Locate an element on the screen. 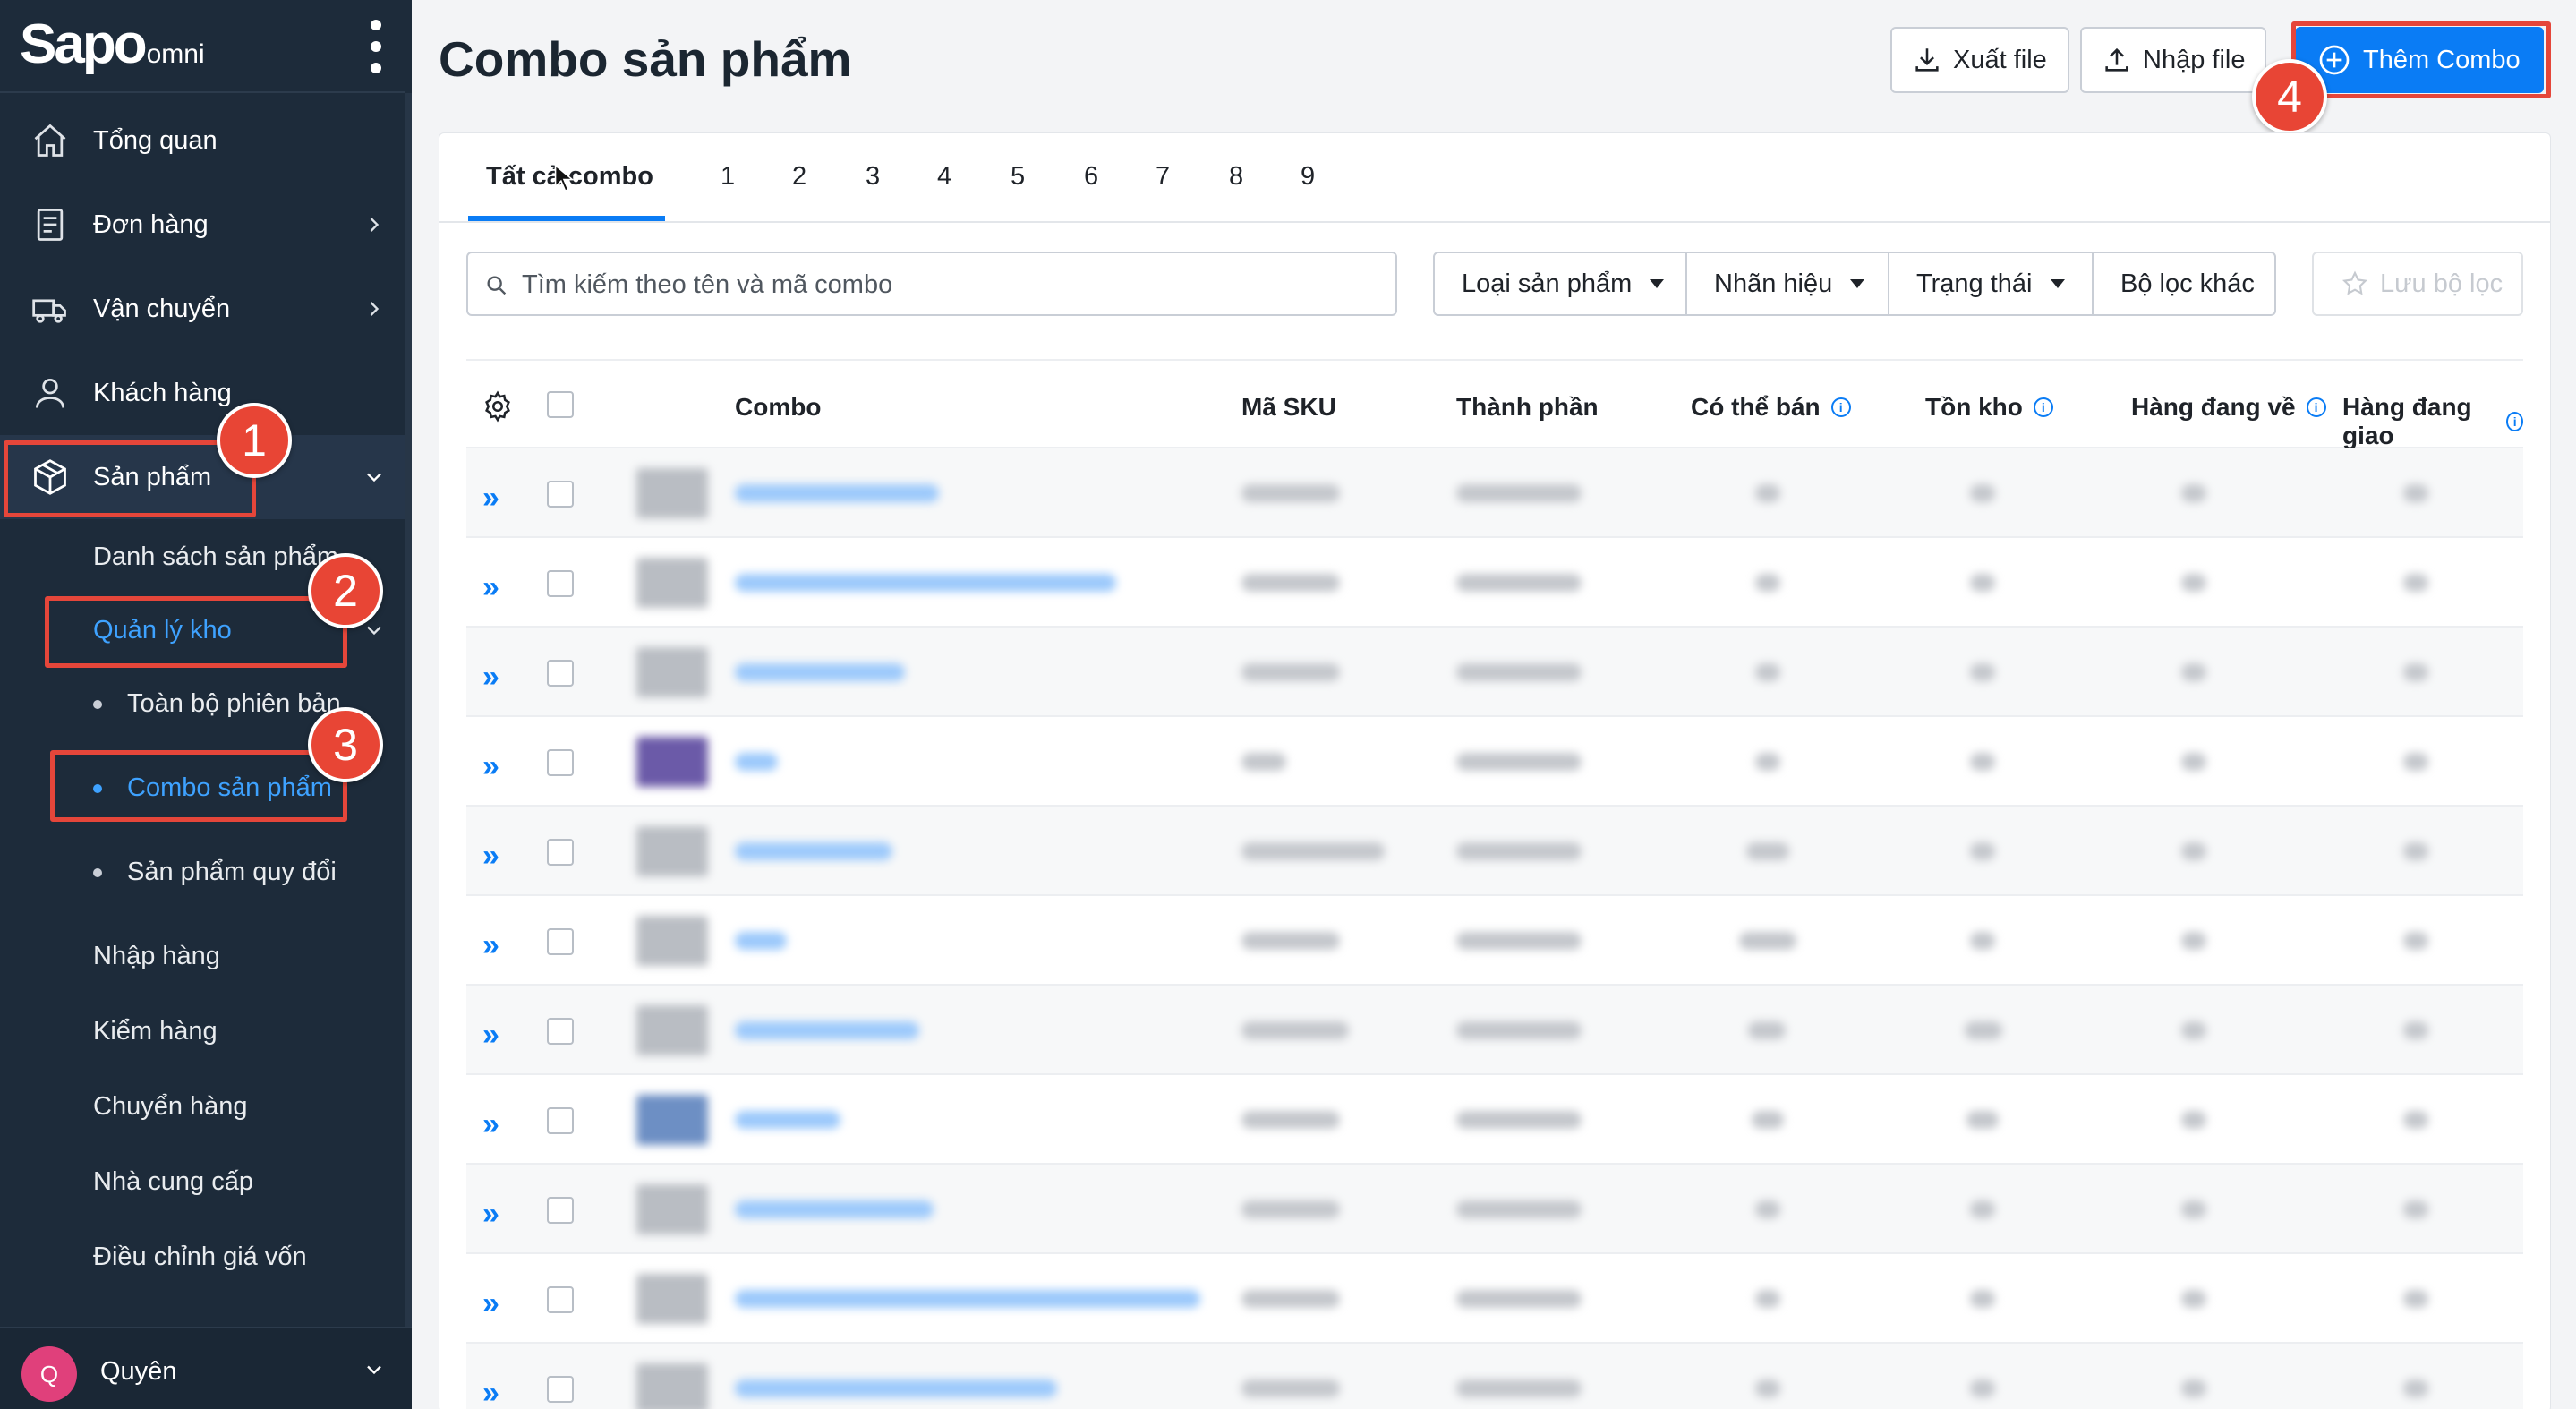 This screenshot has height=1409, width=2576. save-filter-button: Lưu bộ lọc is located at coordinates (2417, 284).